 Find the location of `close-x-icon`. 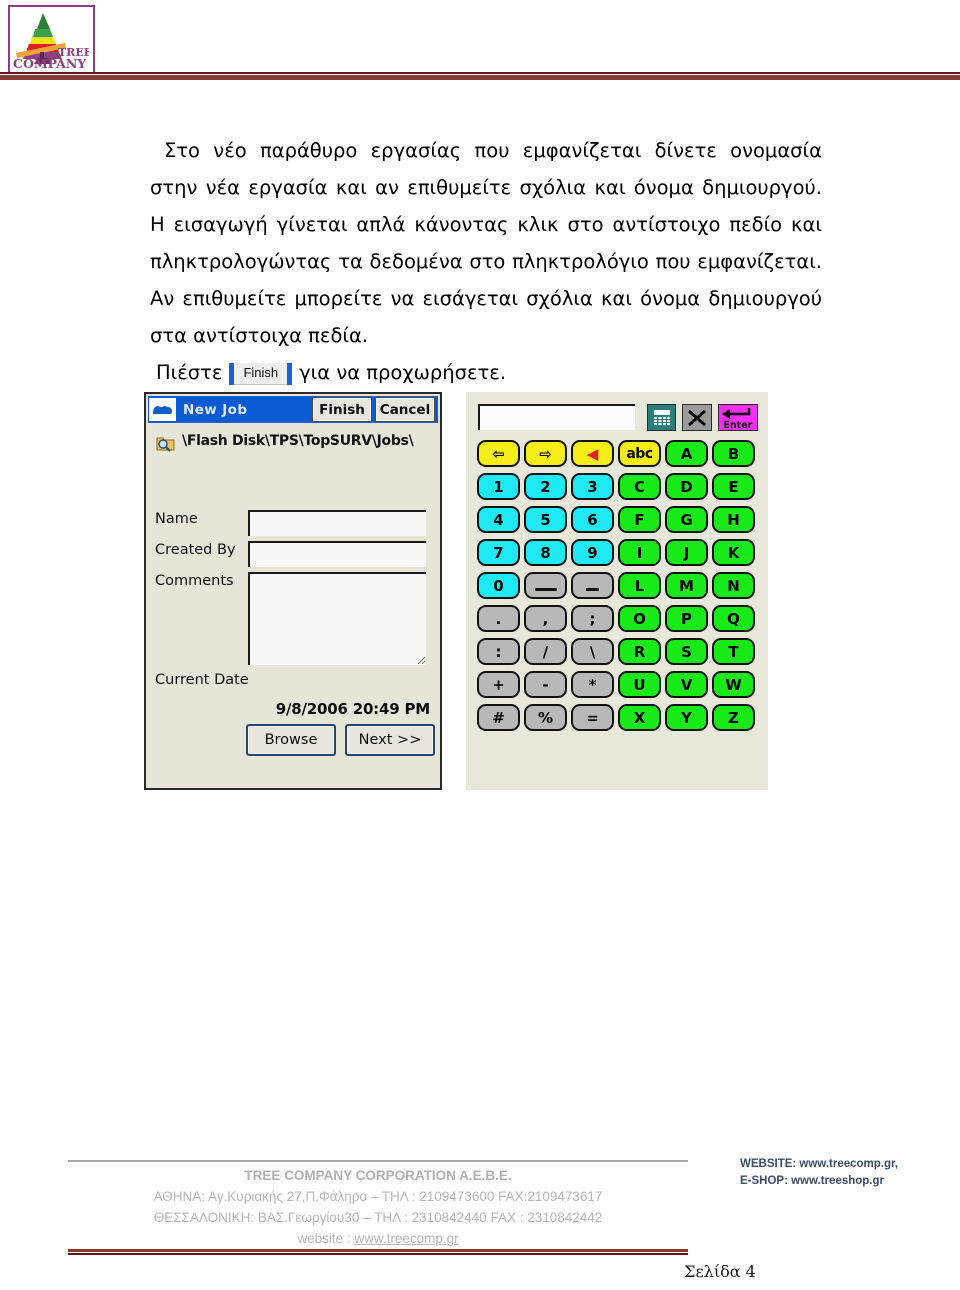

close-x-icon is located at coordinates (697, 417).